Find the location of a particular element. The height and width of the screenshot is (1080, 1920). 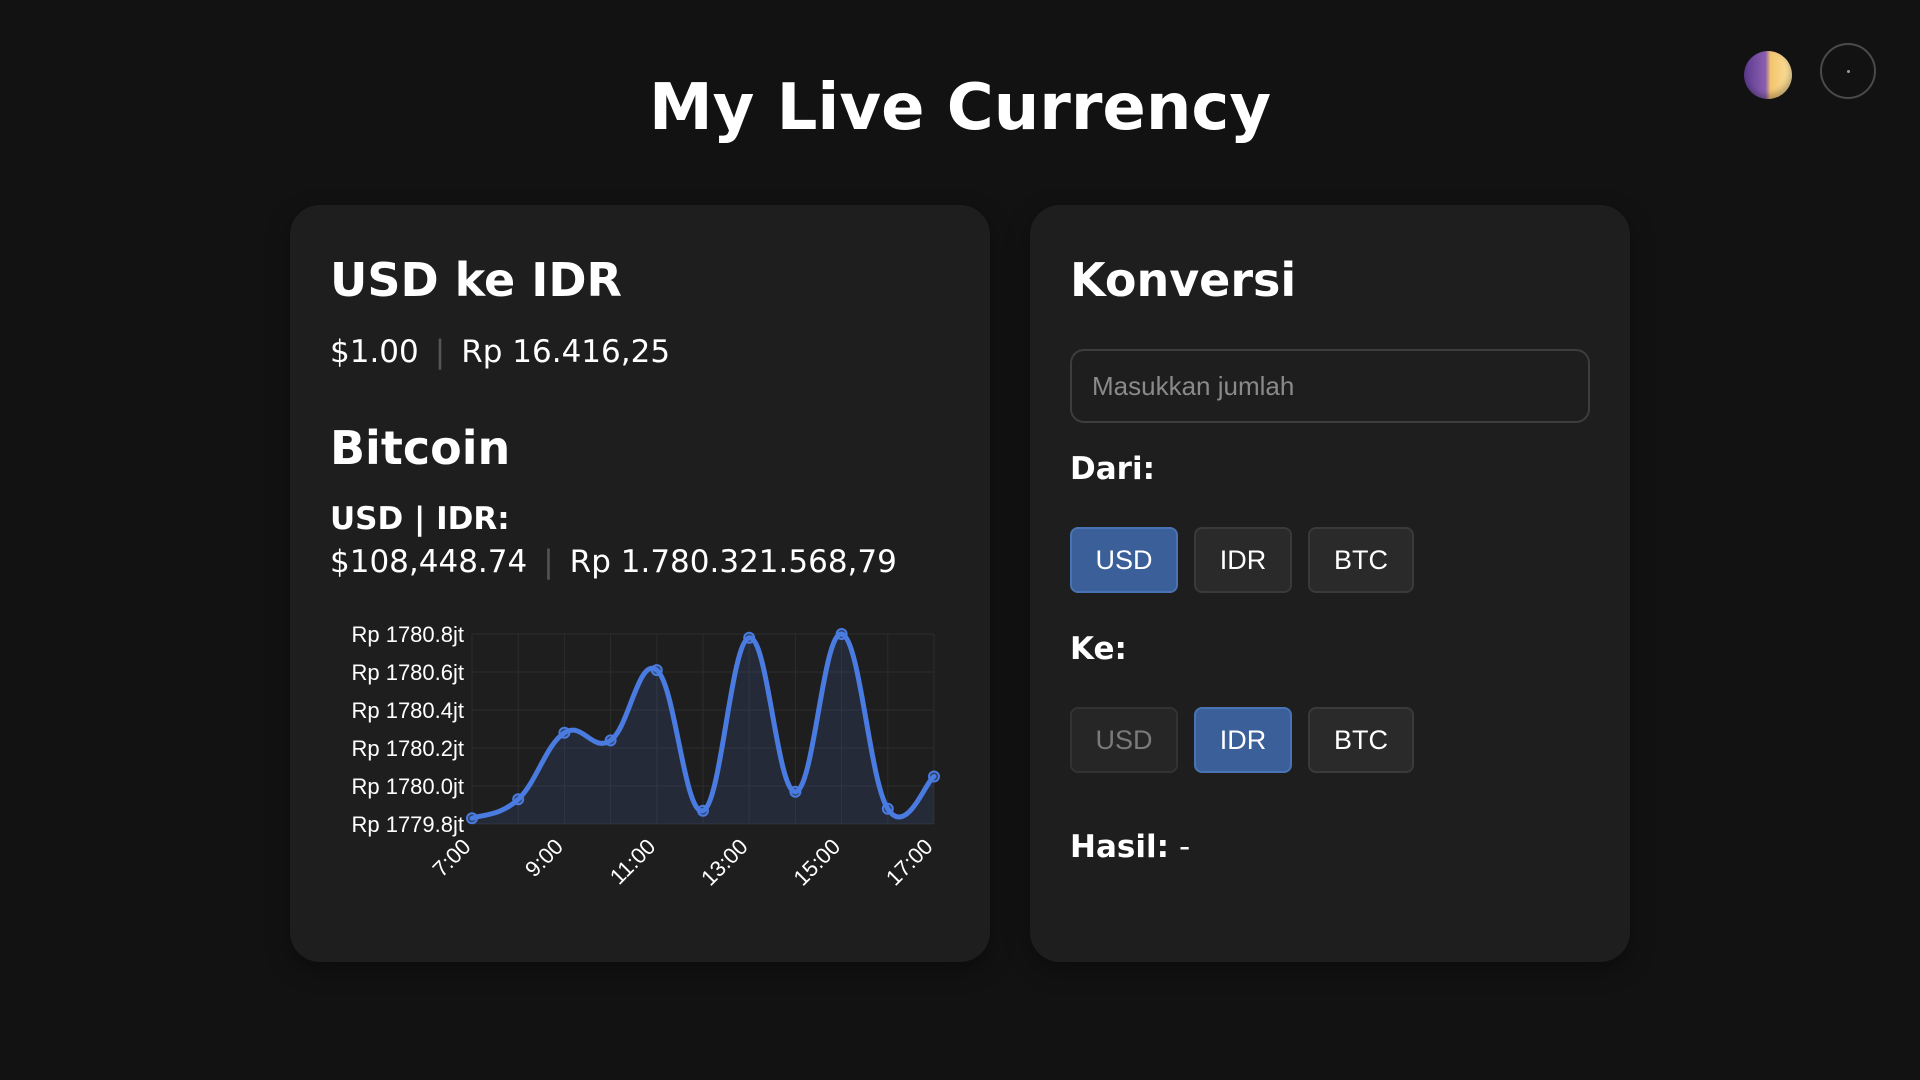

dot-menu-icon is located at coordinates (1848, 71).